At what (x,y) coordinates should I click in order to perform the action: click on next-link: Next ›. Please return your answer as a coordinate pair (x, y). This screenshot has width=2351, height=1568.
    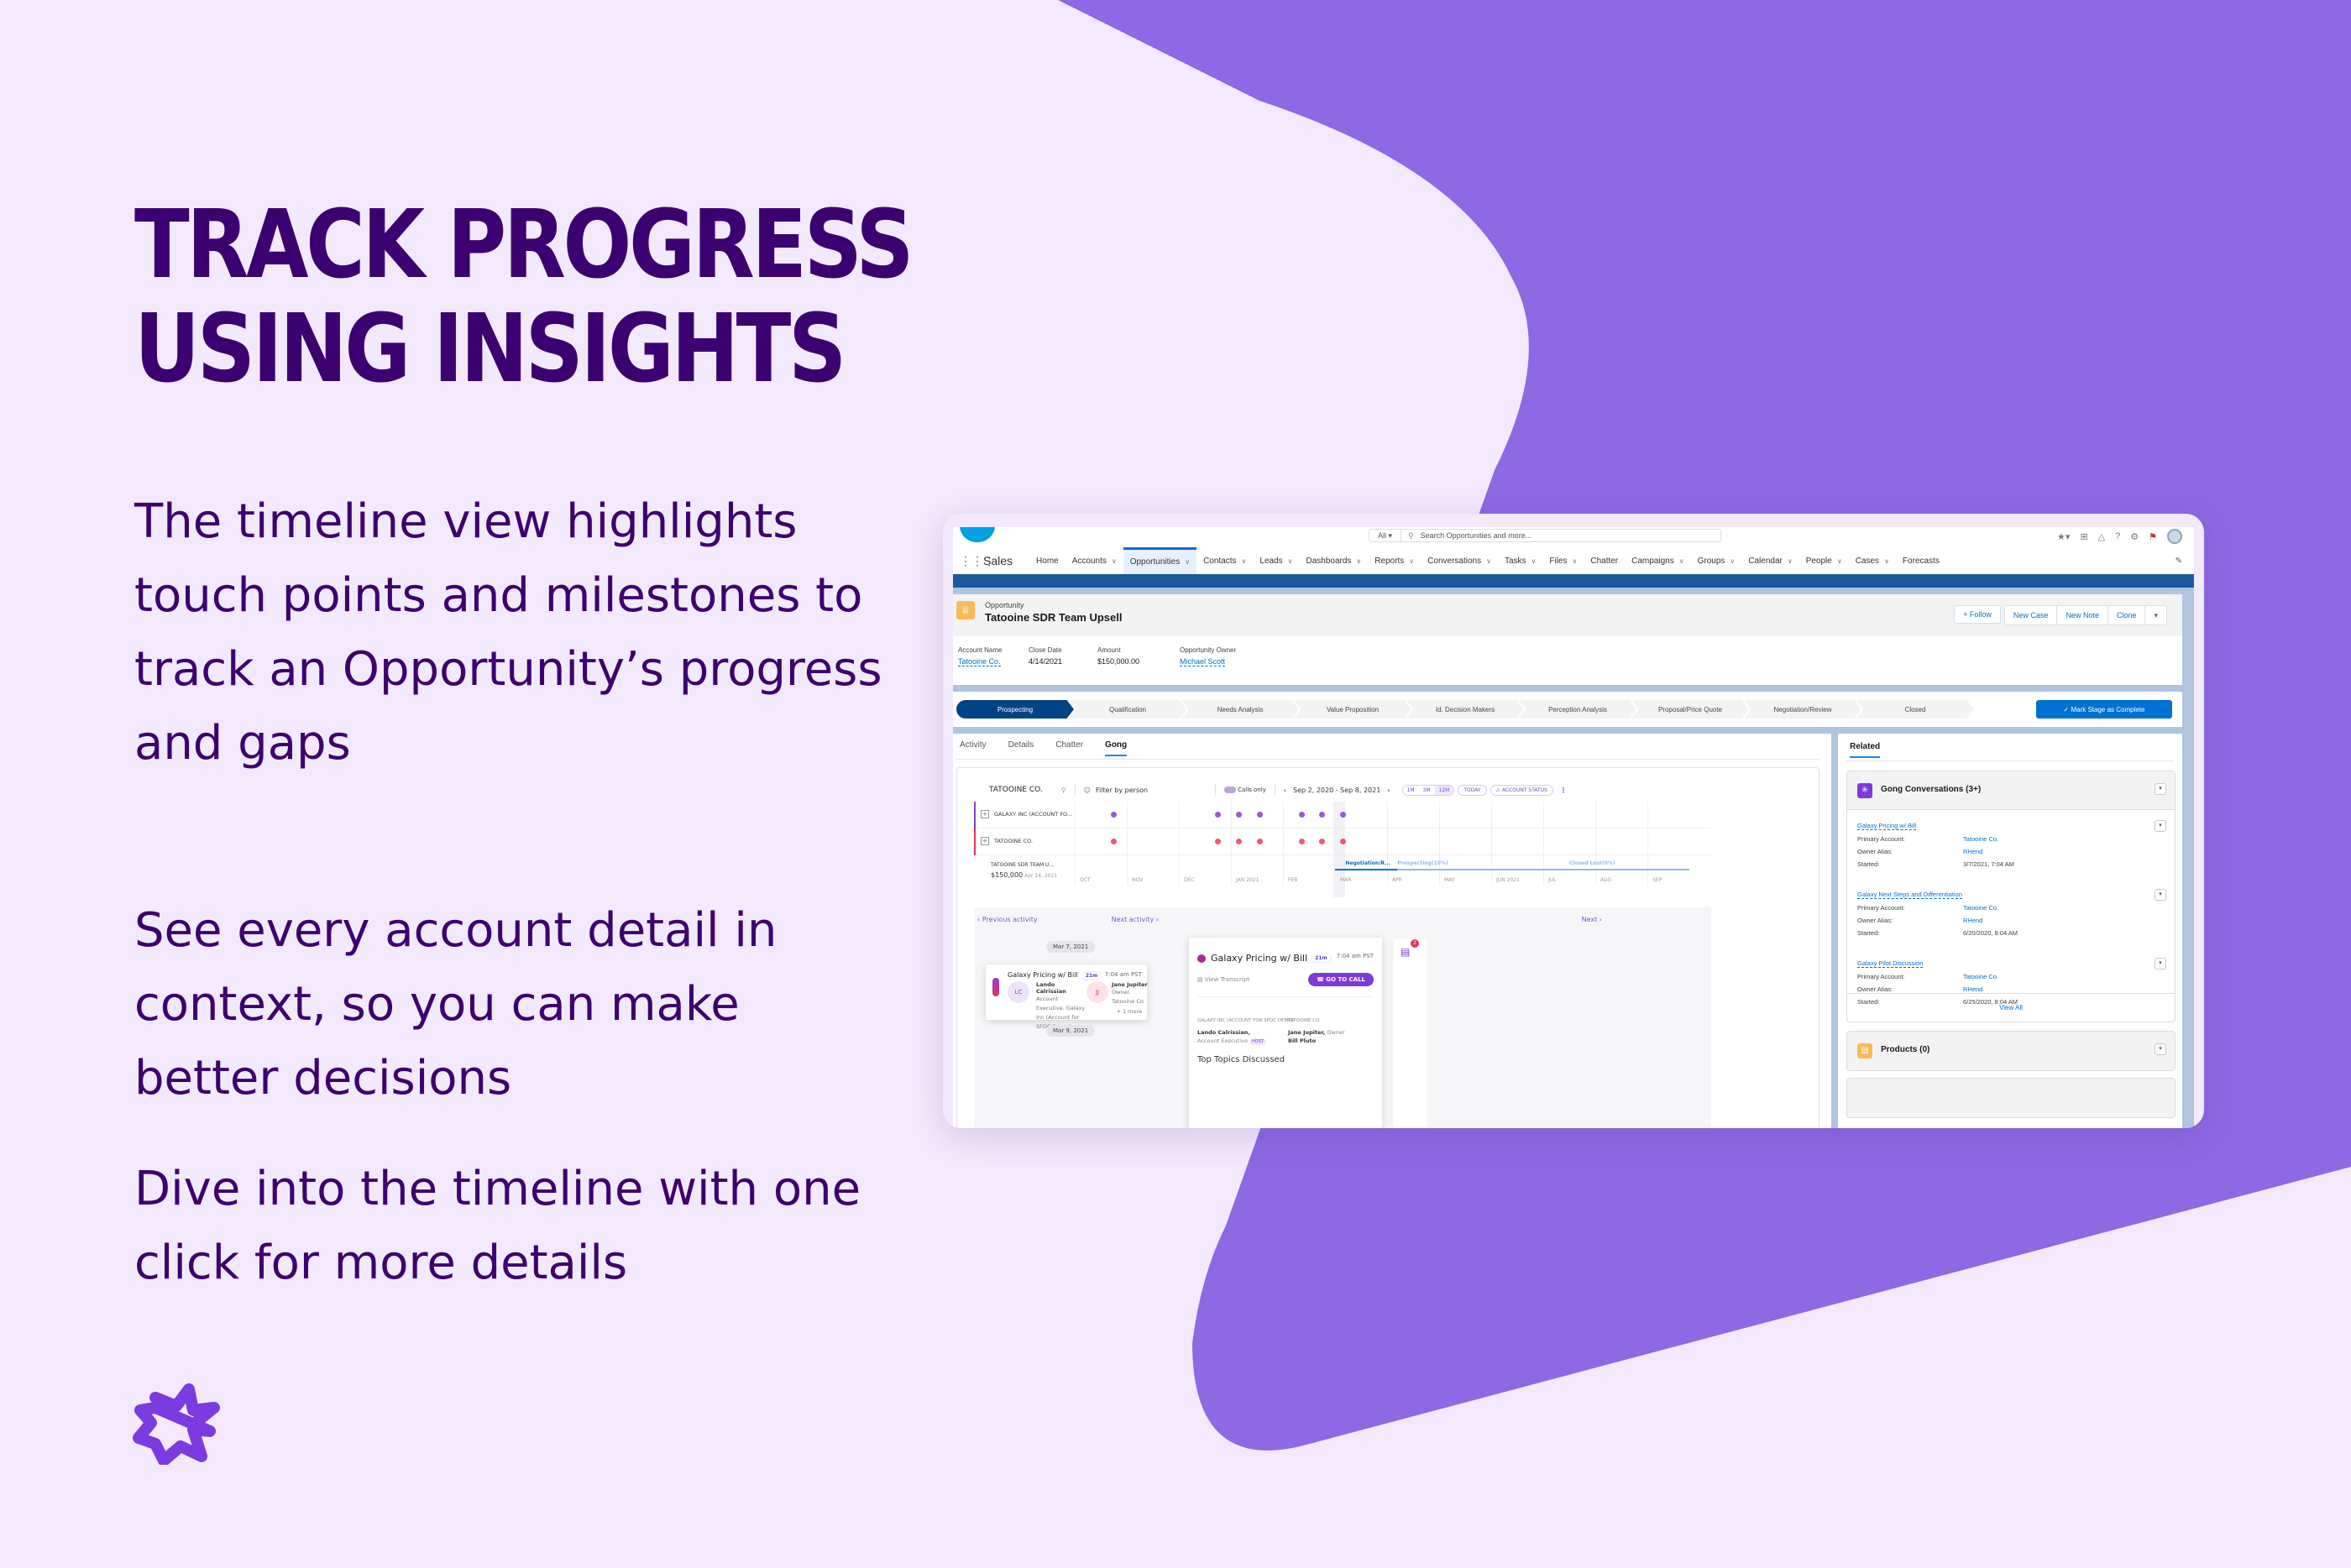
    Looking at the image, I should click on (1592, 920).